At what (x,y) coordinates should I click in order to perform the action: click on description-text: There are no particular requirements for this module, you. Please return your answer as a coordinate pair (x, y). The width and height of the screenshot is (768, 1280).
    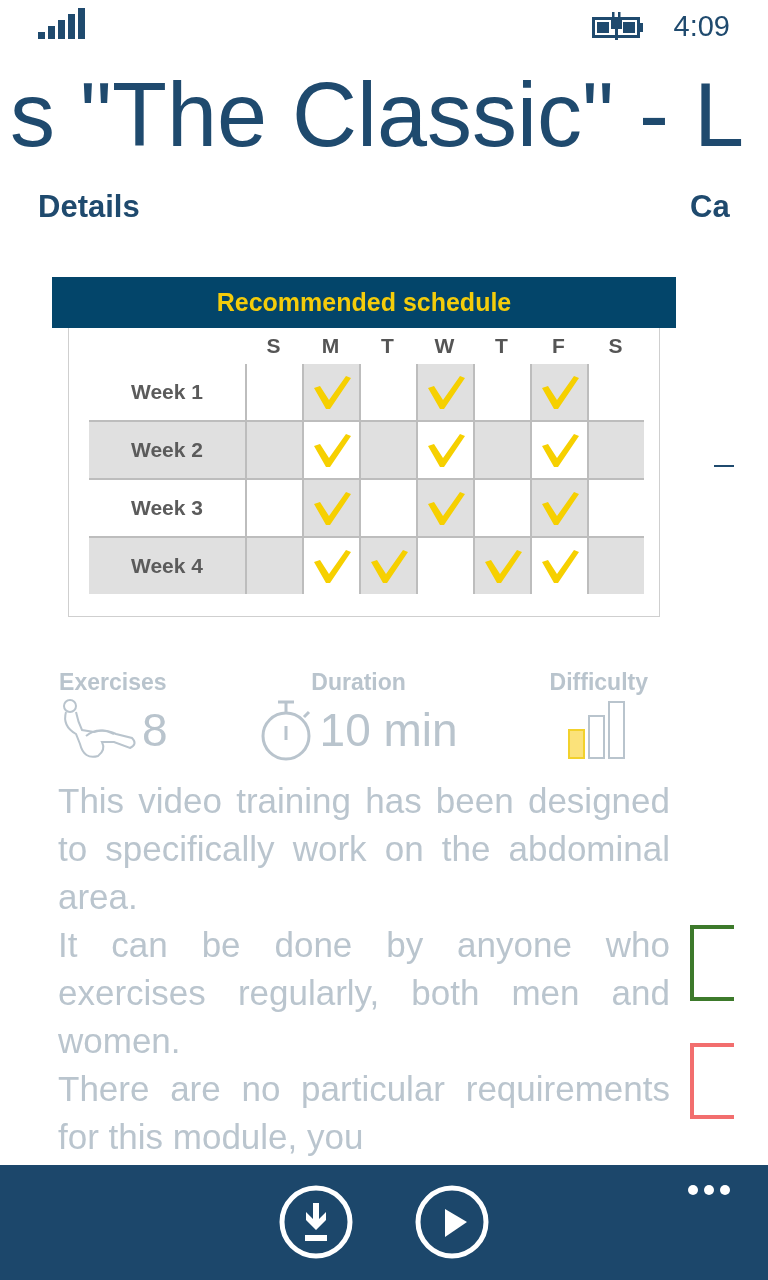
    Looking at the image, I should click on (364, 1113).